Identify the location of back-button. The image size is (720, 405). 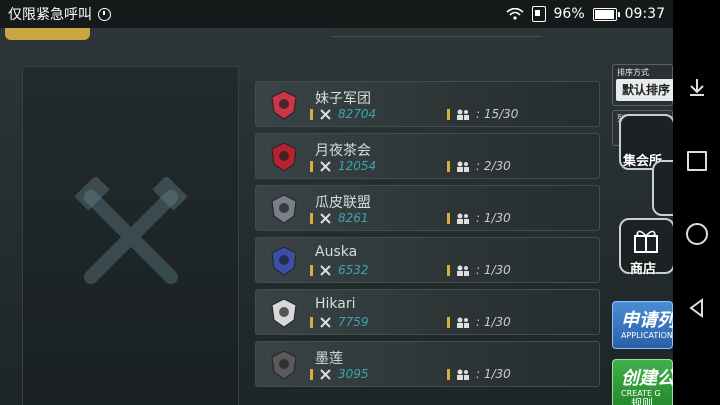
(697, 308).